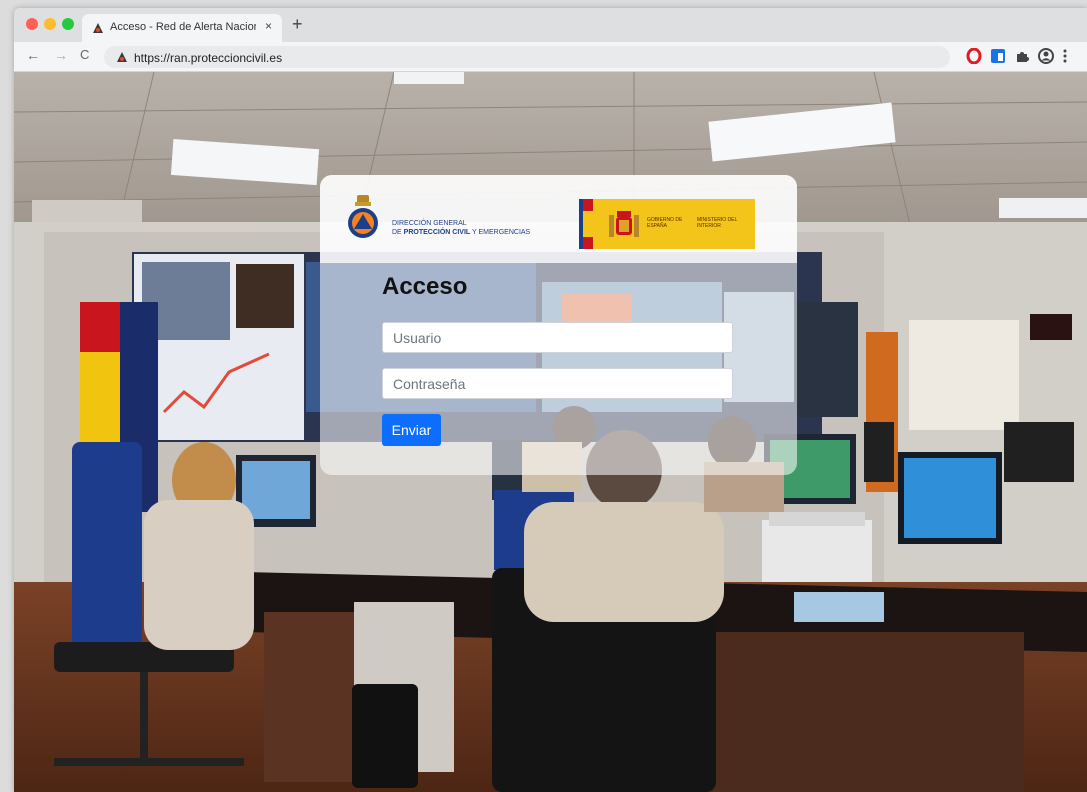  What do you see at coordinates (425, 286) in the screenshot?
I see `login-title: Acceso` at bounding box center [425, 286].